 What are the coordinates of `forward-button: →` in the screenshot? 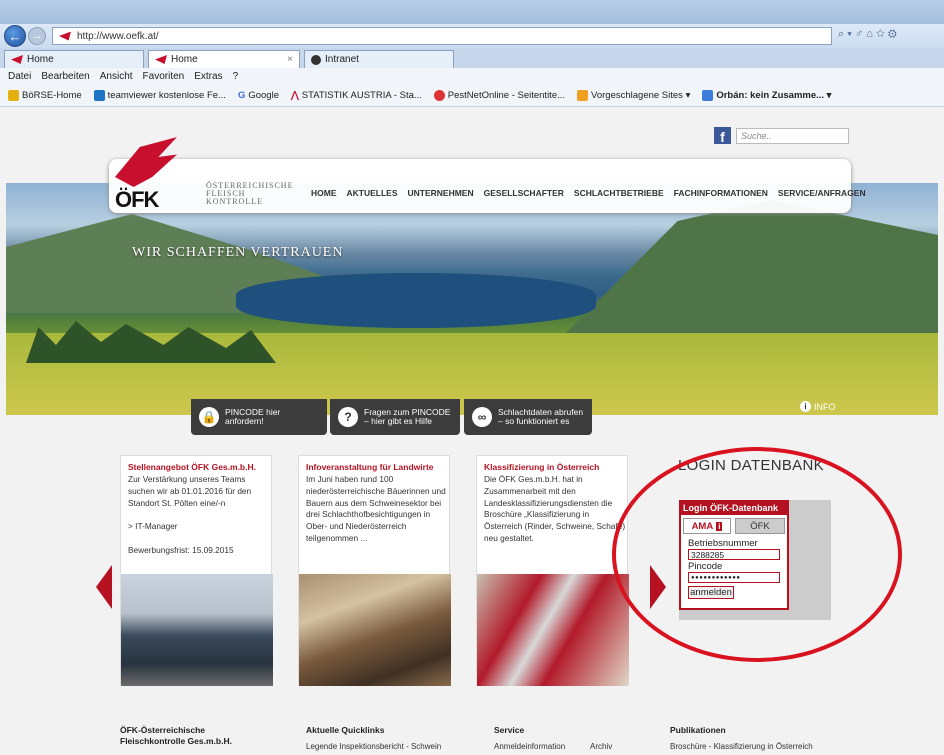 It's located at (37, 36).